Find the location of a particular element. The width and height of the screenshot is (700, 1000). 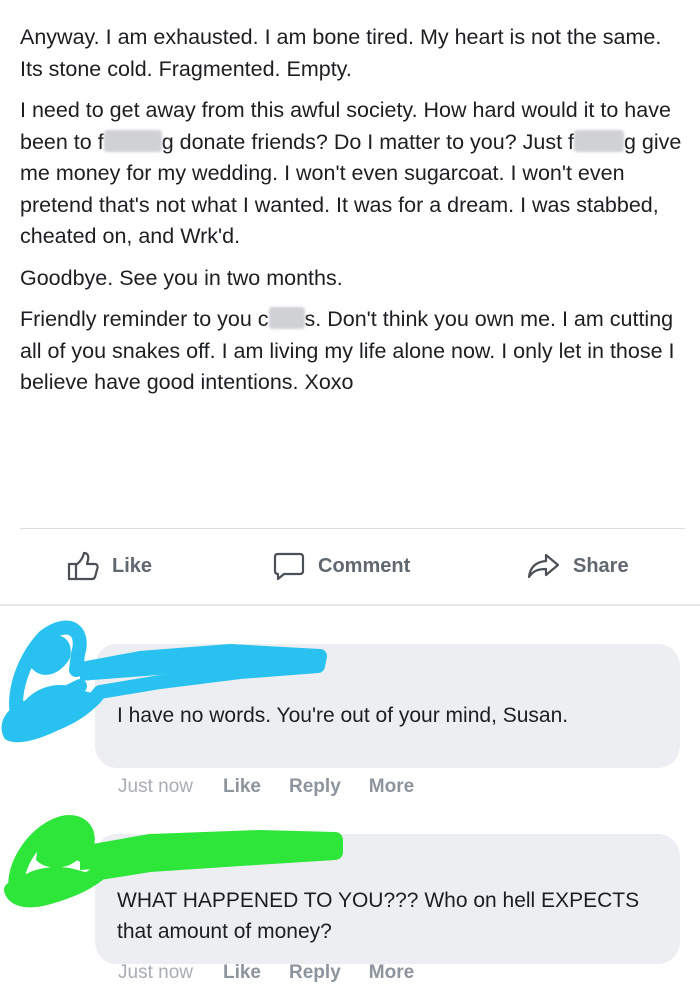

like-label: Like is located at coordinates (132, 565).